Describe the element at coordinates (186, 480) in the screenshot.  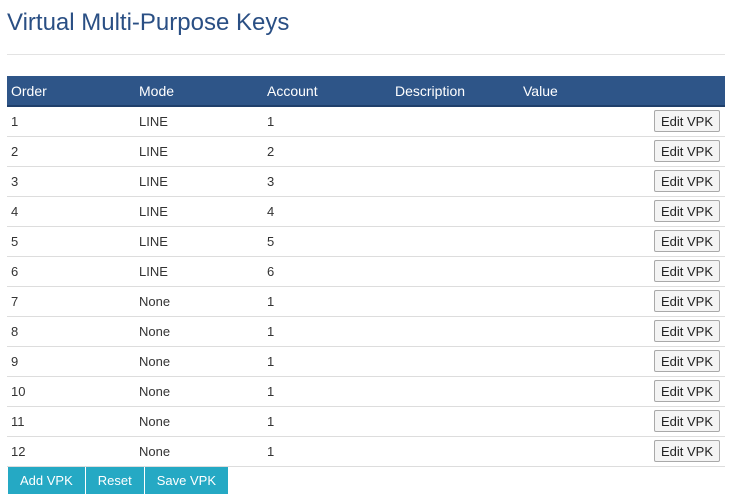
I see `save-vpk-button: Save VPK` at that location.